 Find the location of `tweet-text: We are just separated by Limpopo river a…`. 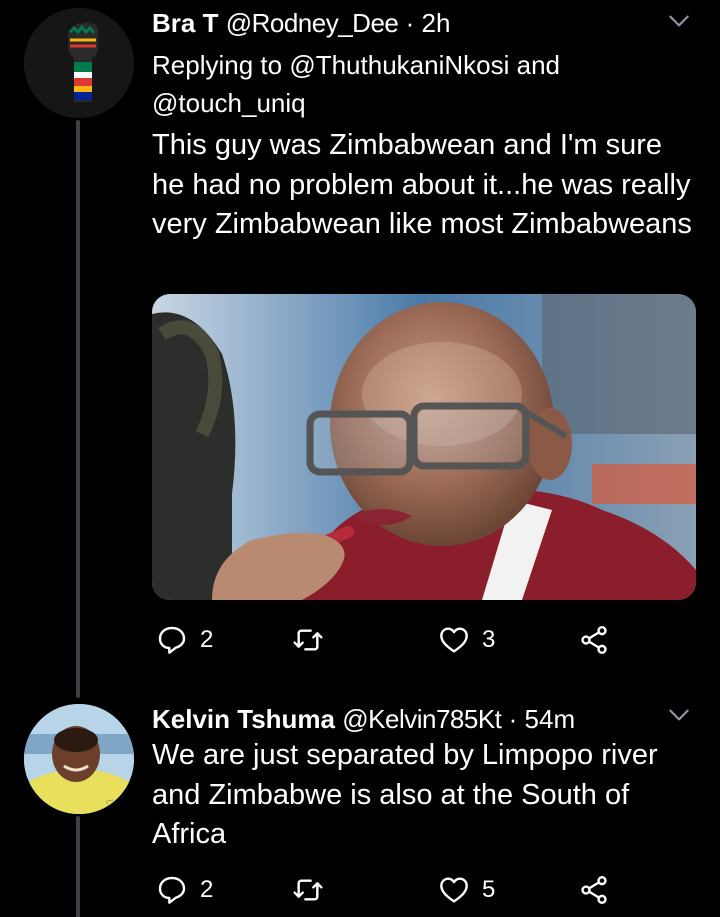

tweet-text: We are just separated by Limpopo river a… is located at coordinates (405, 794).